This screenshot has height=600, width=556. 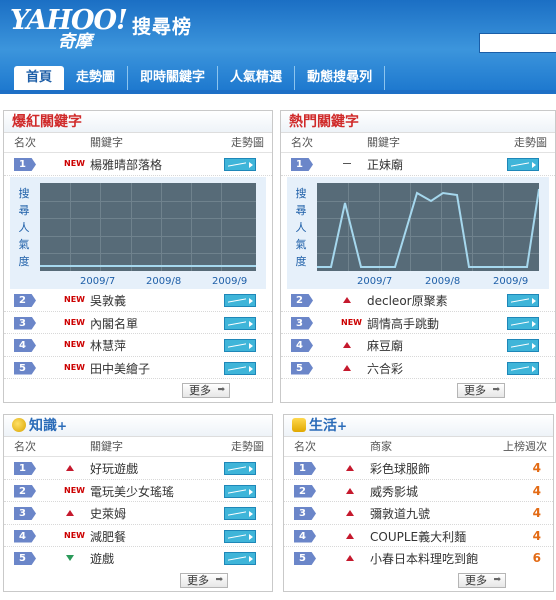 What do you see at coordinates (70, 558) in the screenshot?
I see `rank-down-icon` at bounding box center [70, 558].